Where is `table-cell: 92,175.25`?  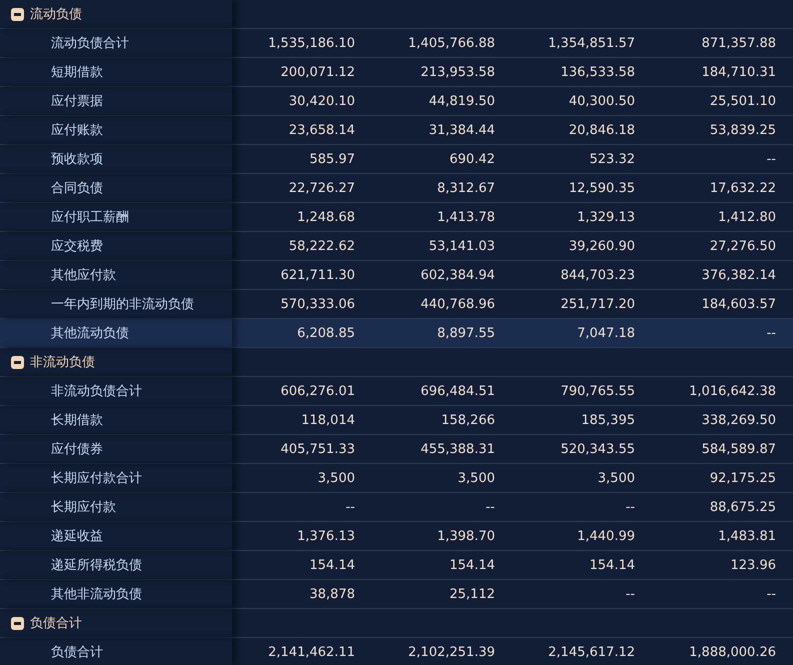
table-cell: 92,175.25 is located at coordinates (743, 478).